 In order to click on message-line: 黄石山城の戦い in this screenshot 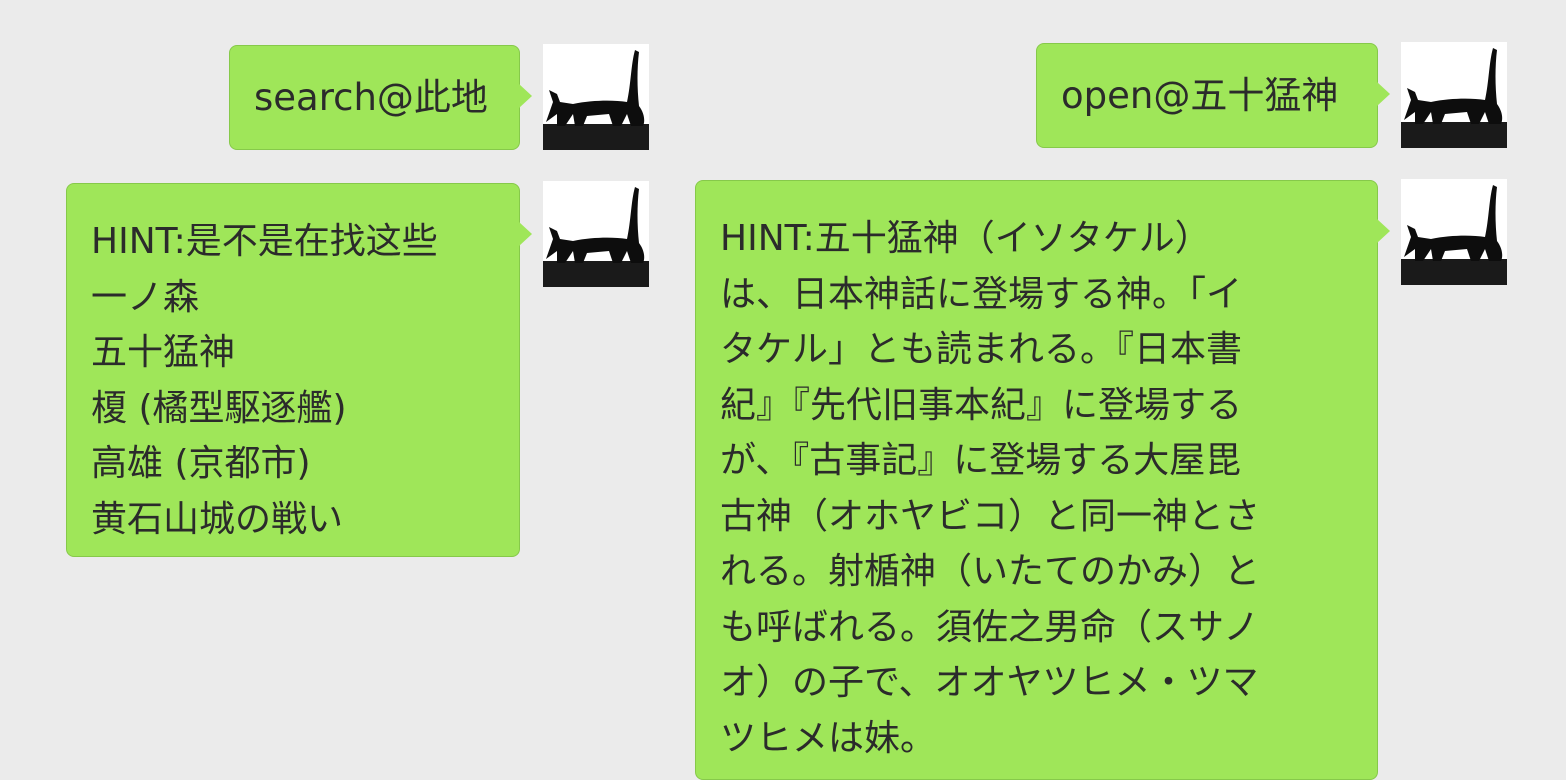, I will do `click(217, 519)`.